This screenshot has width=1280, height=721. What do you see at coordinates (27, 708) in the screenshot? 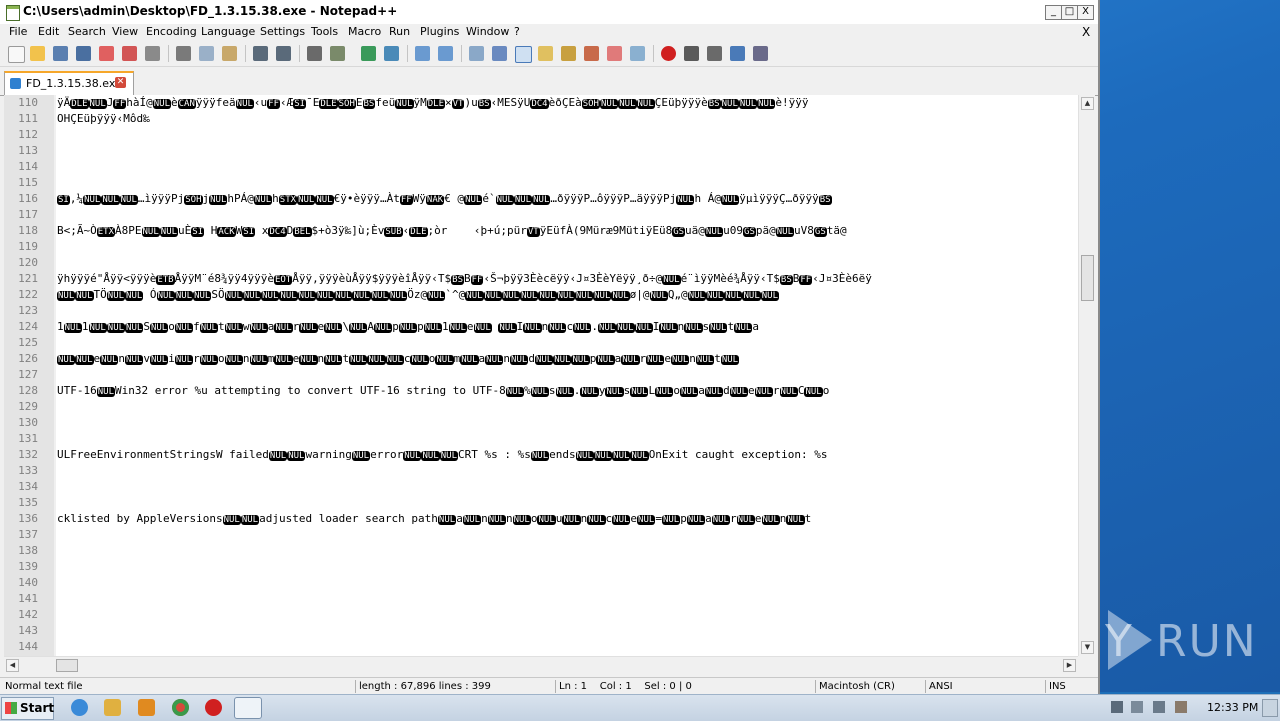
I see `start-button: Start` at bounding box center [27, 708].